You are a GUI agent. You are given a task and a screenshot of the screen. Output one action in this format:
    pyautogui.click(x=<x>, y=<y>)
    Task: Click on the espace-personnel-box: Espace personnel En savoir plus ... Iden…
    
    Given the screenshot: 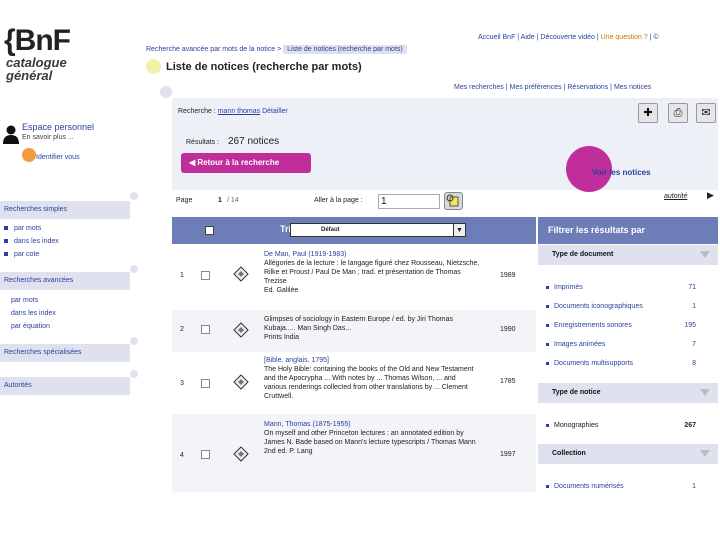 What is the action you would take?
    pyautogui.click(x=65, y=150)
    